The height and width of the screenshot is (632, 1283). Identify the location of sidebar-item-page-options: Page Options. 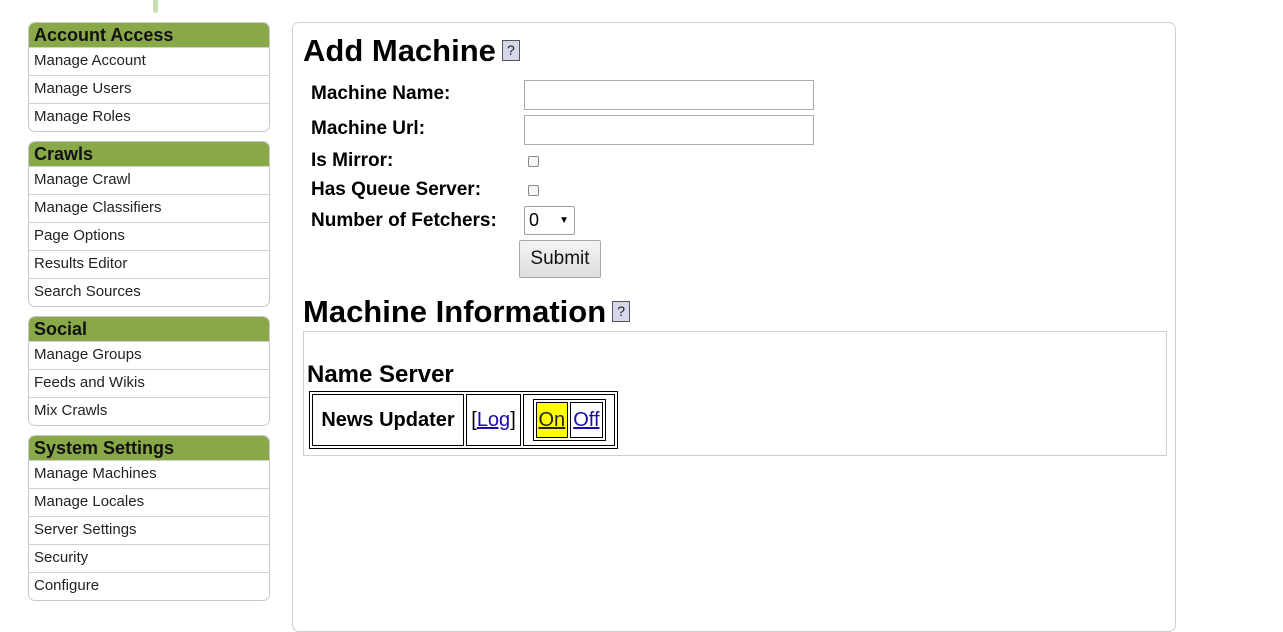
(149, 236).